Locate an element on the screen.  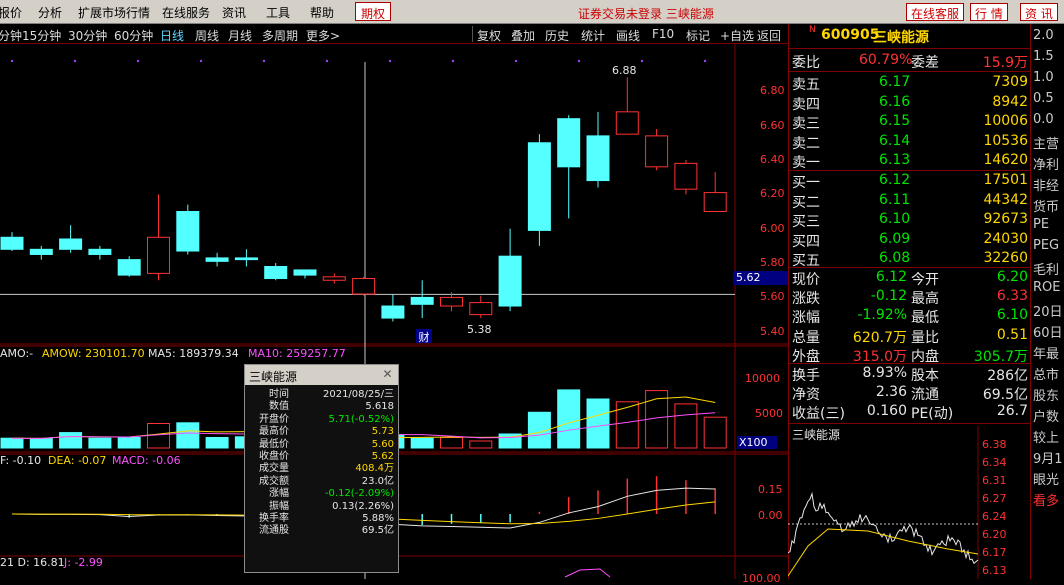
stat-label: 最低 is located at coordinates (925, 317).